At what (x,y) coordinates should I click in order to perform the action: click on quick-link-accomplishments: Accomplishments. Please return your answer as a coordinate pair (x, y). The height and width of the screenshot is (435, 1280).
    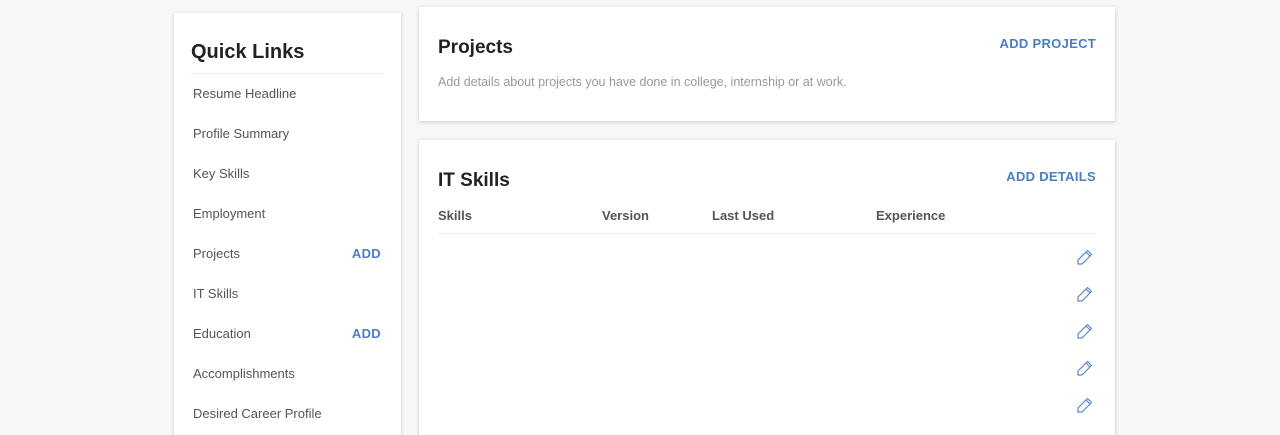
    Looking at the image, I should click on (287, 374).